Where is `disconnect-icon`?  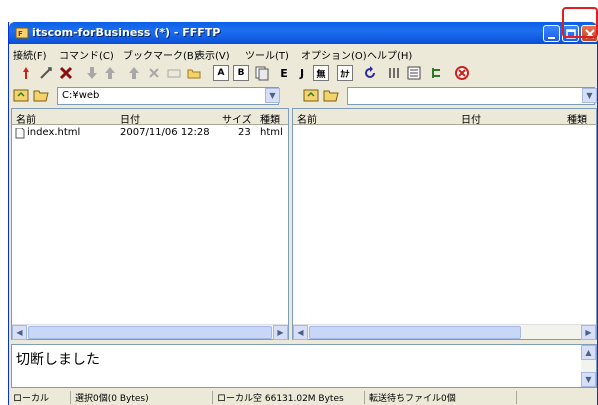 disconnect-icon is located at coordinates (66, 73).